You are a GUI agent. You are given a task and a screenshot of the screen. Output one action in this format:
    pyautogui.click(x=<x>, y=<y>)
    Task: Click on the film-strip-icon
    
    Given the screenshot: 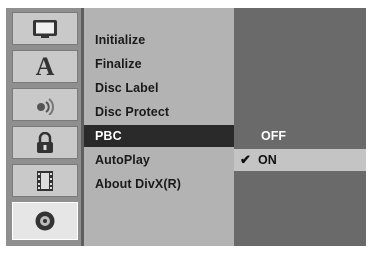 What is the action you would take?
    pyautogui.click(x=45, y=181)
    